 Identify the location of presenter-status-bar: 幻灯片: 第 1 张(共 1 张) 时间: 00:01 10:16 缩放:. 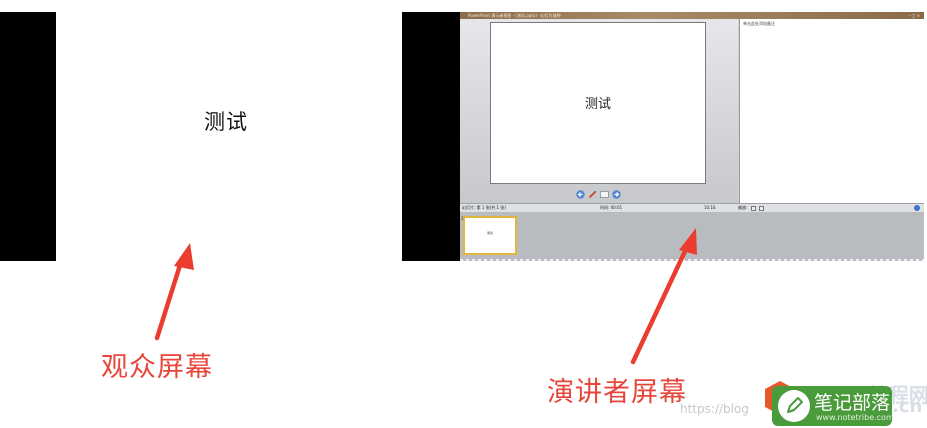
(692, 207).